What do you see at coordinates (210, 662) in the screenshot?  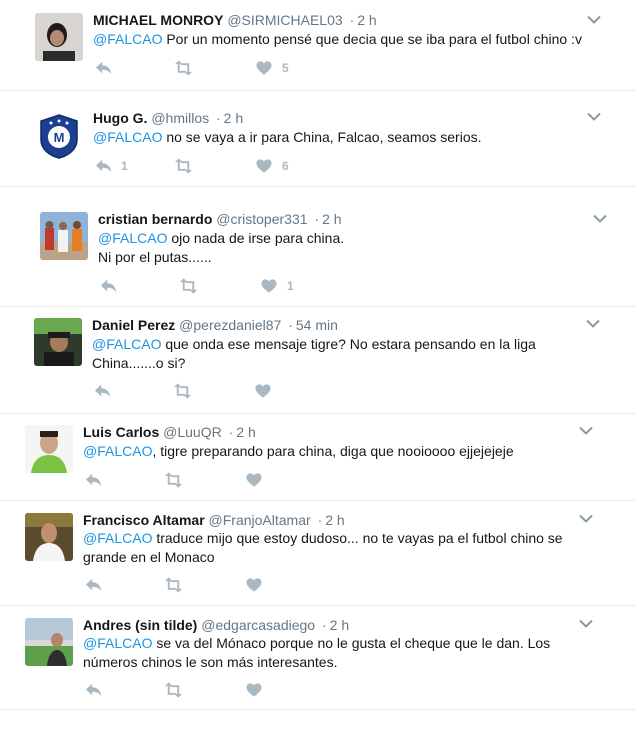 I see `tweet-text-line-2: números chinos le son más interesantes.` at bounding box center [210, 662].